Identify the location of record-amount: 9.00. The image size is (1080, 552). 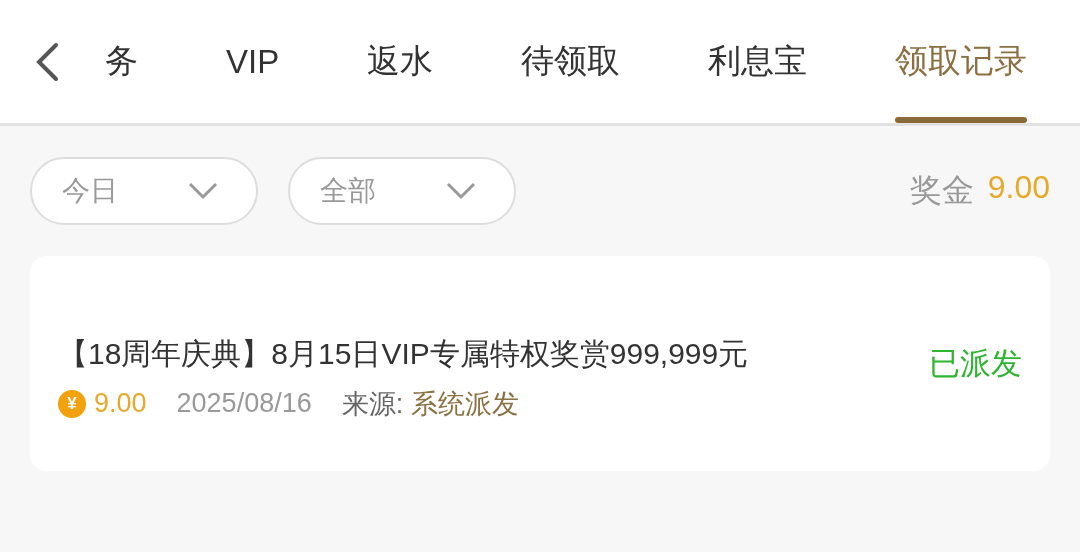
(120, 403).